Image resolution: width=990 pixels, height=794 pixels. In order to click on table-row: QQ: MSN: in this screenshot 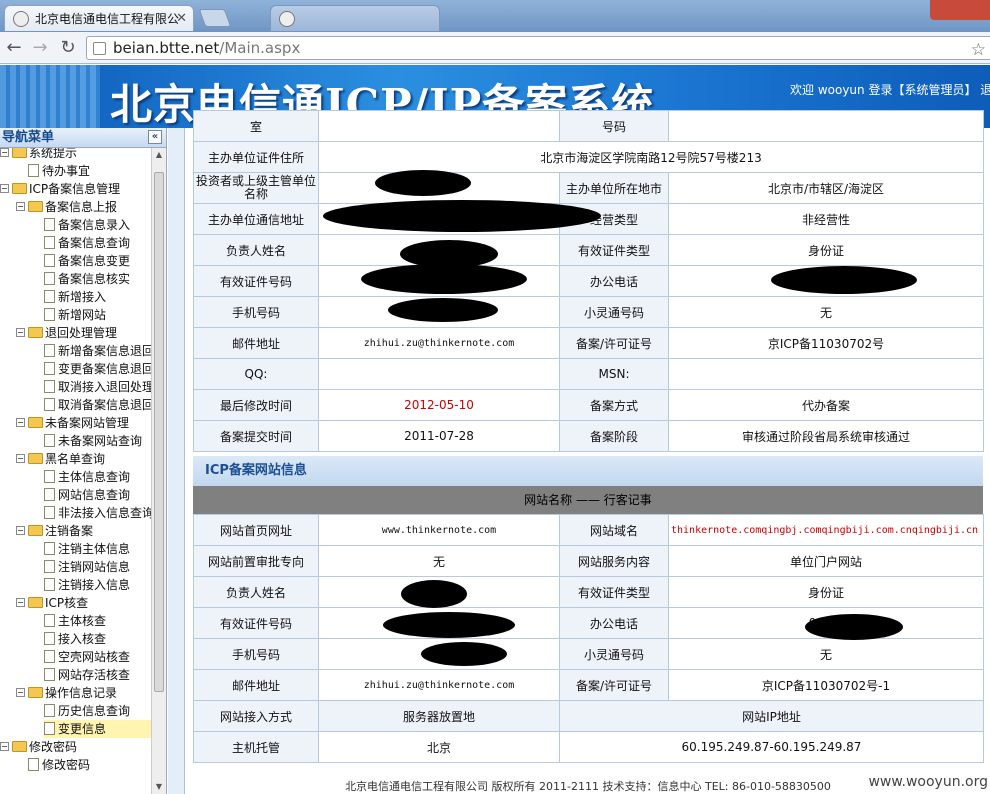, I will do `click(588, 374)`.